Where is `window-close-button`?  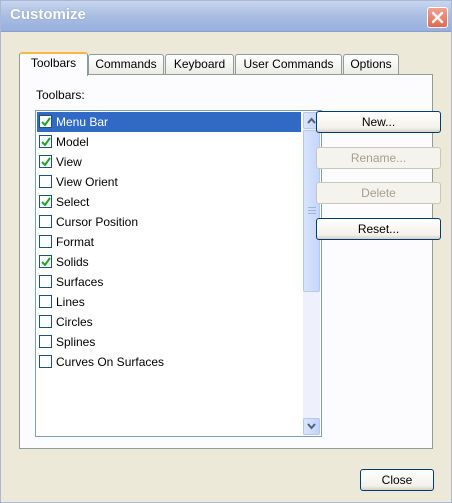
window-close-button is located at coordinates (437, 17).